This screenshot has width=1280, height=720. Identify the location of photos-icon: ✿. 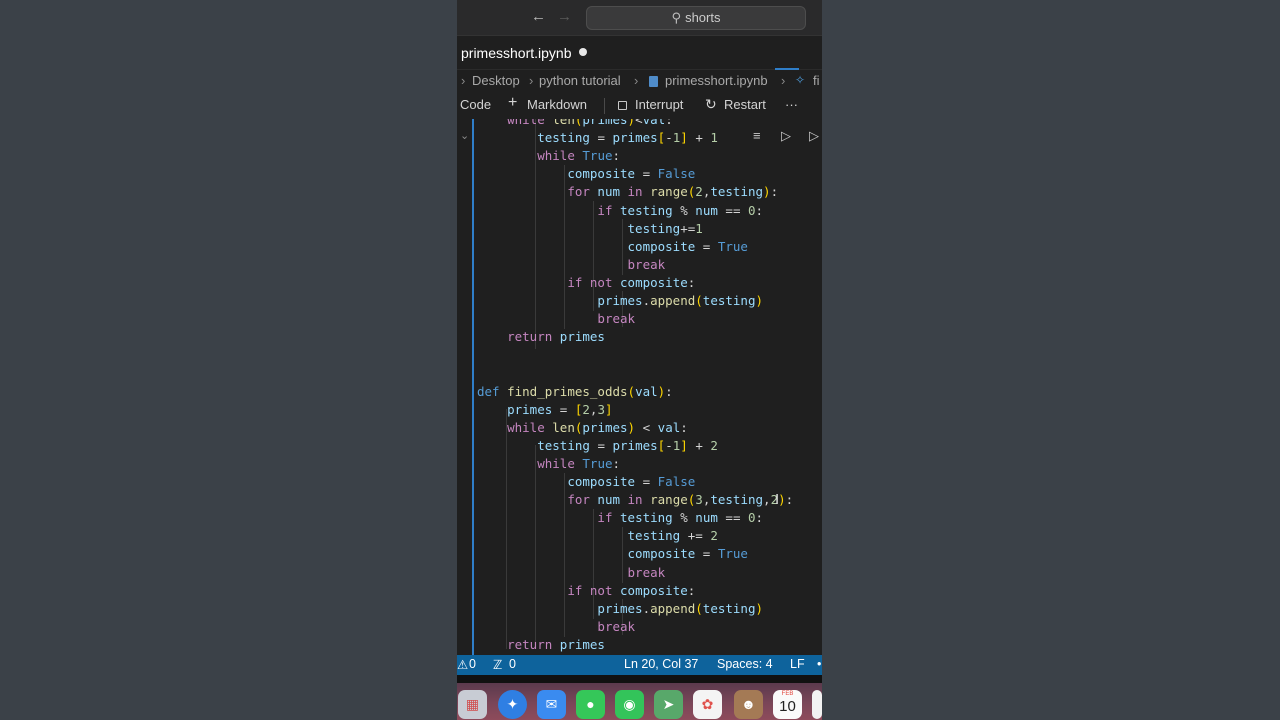
(707, 704).